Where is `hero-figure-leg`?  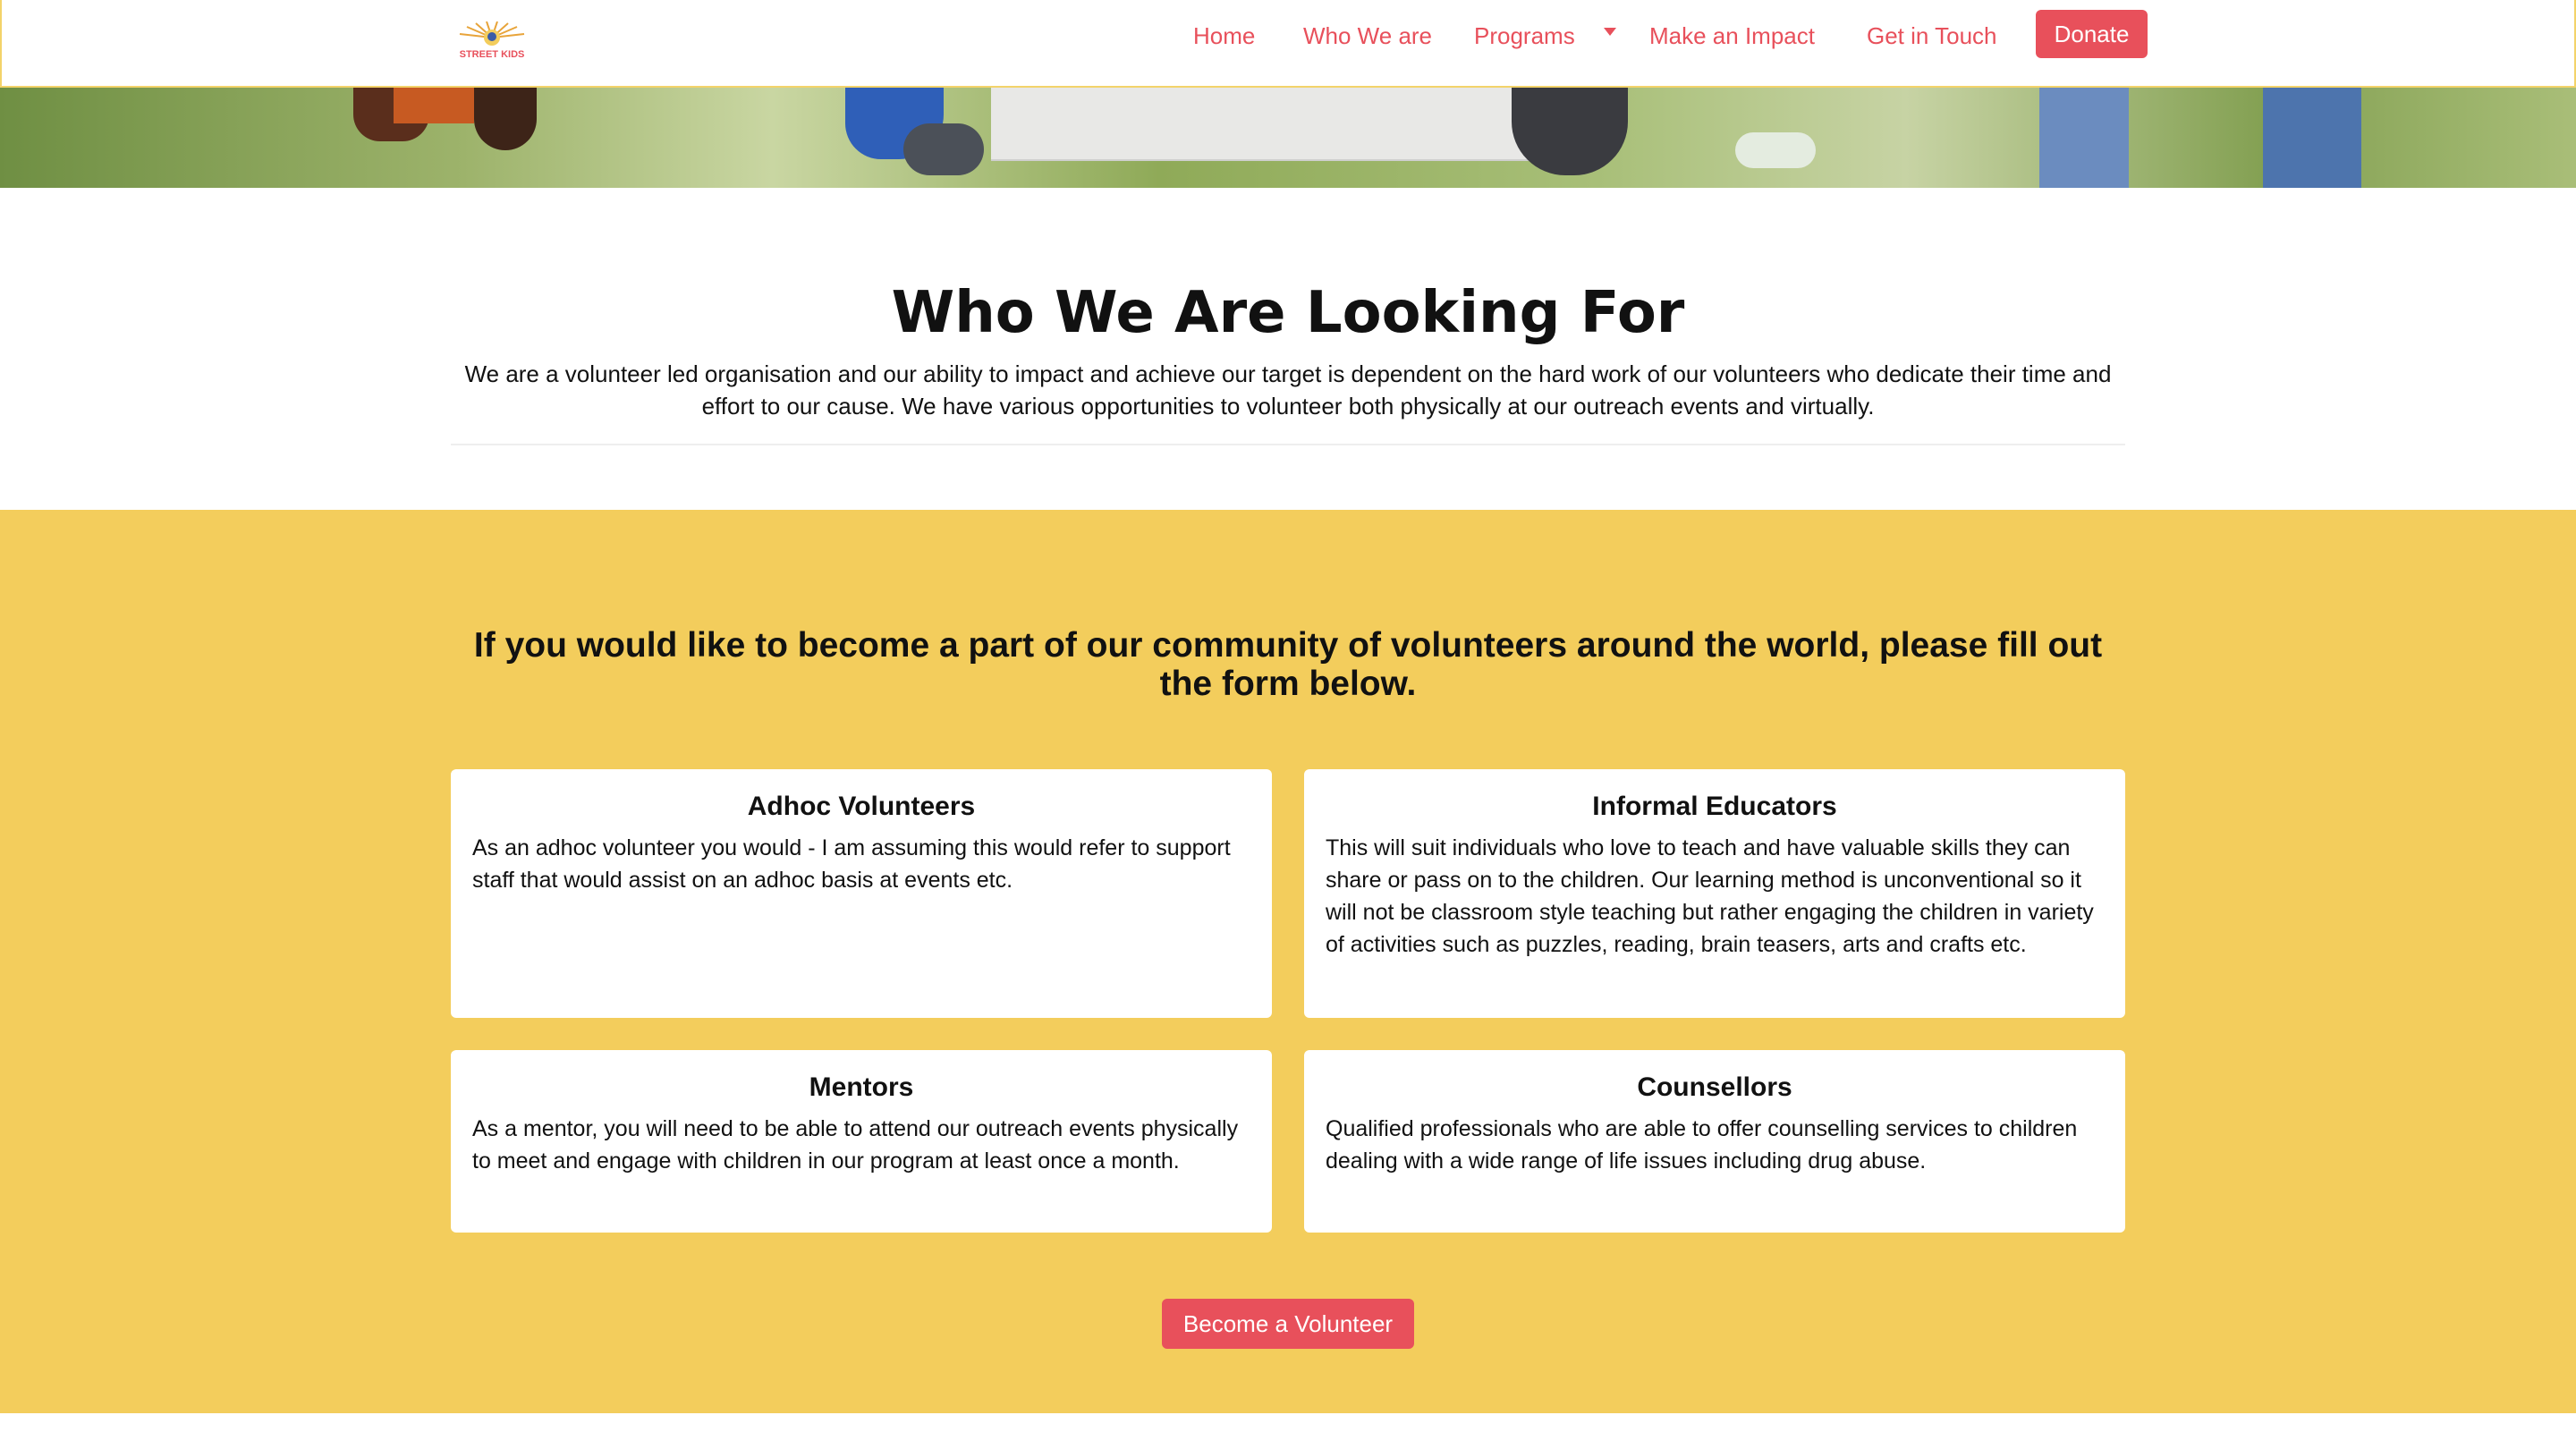 hero-figure-leg is located at coordinates (505, 119).